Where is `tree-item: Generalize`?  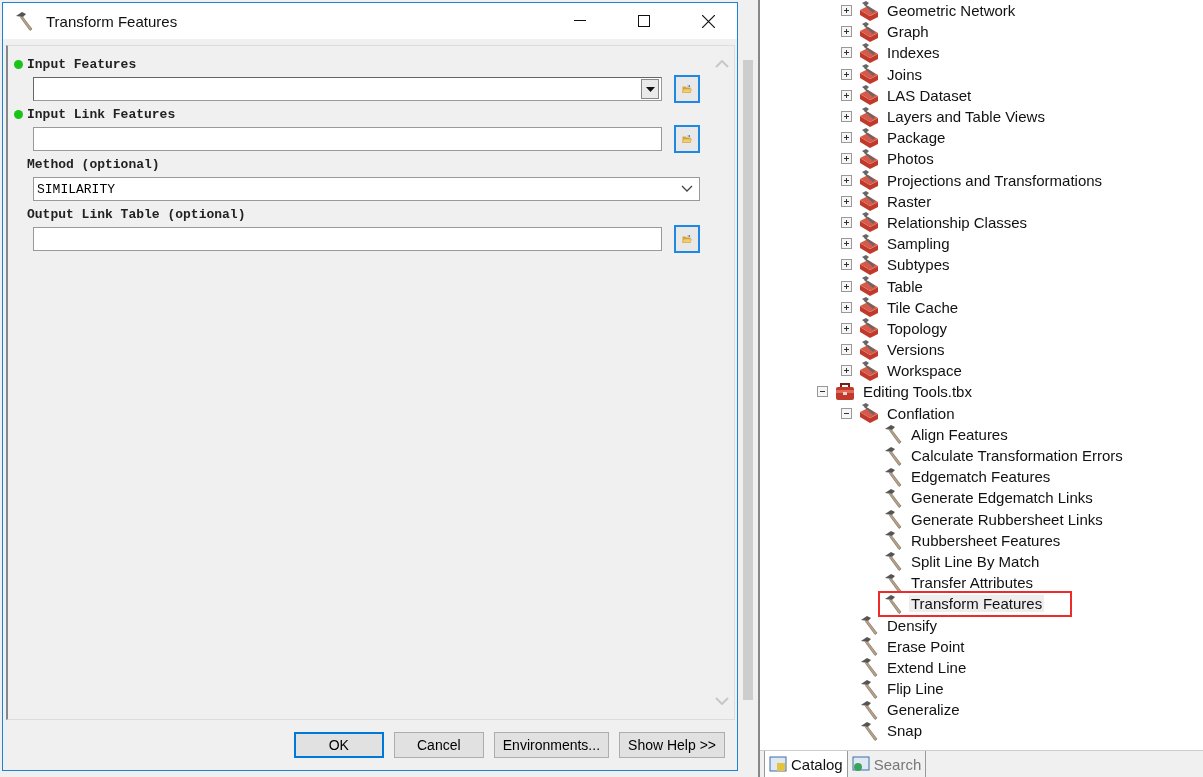
tree-item: Generalize is located at coordinates (923, 710).